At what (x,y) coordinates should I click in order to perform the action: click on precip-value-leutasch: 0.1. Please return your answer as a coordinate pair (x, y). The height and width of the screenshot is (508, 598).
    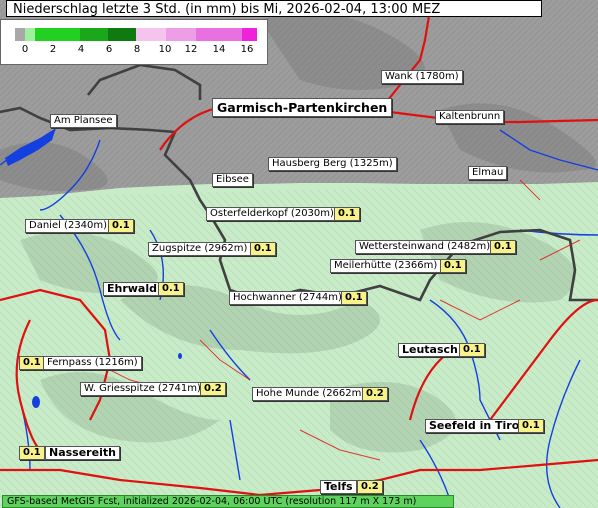
    Looking at the image, I should click on (472, 350).